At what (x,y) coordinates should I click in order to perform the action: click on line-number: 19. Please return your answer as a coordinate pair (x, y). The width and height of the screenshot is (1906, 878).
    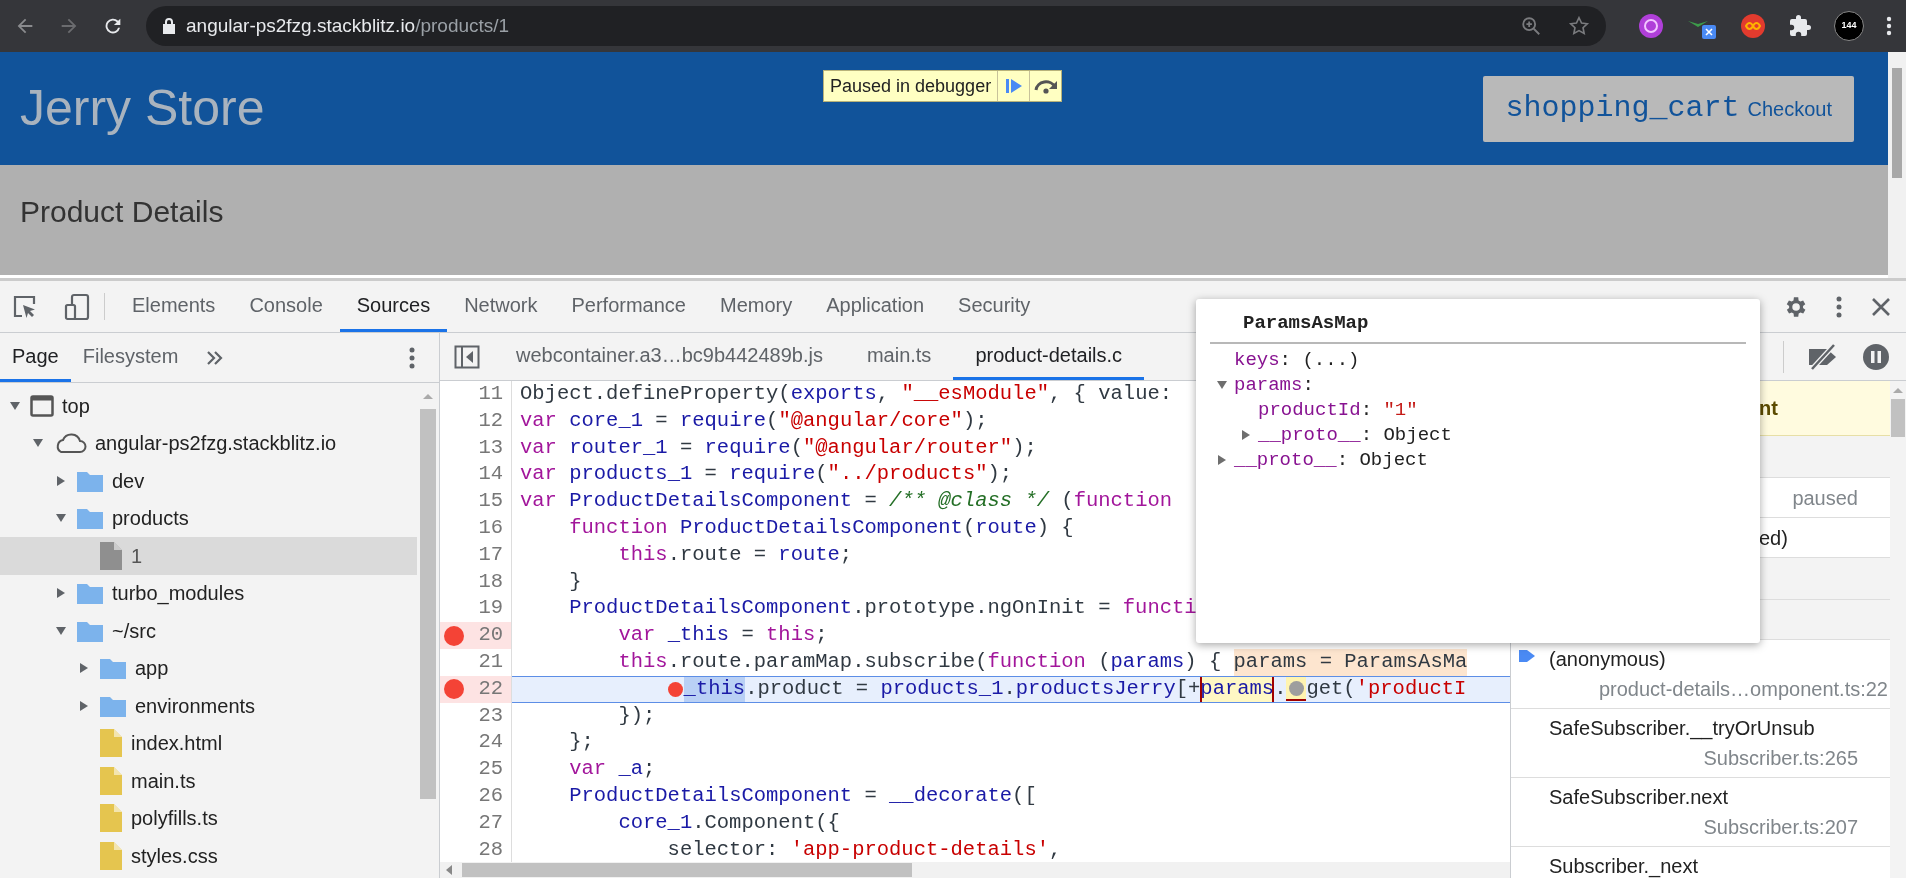
    Looking at the image, I should click on (490, 608).